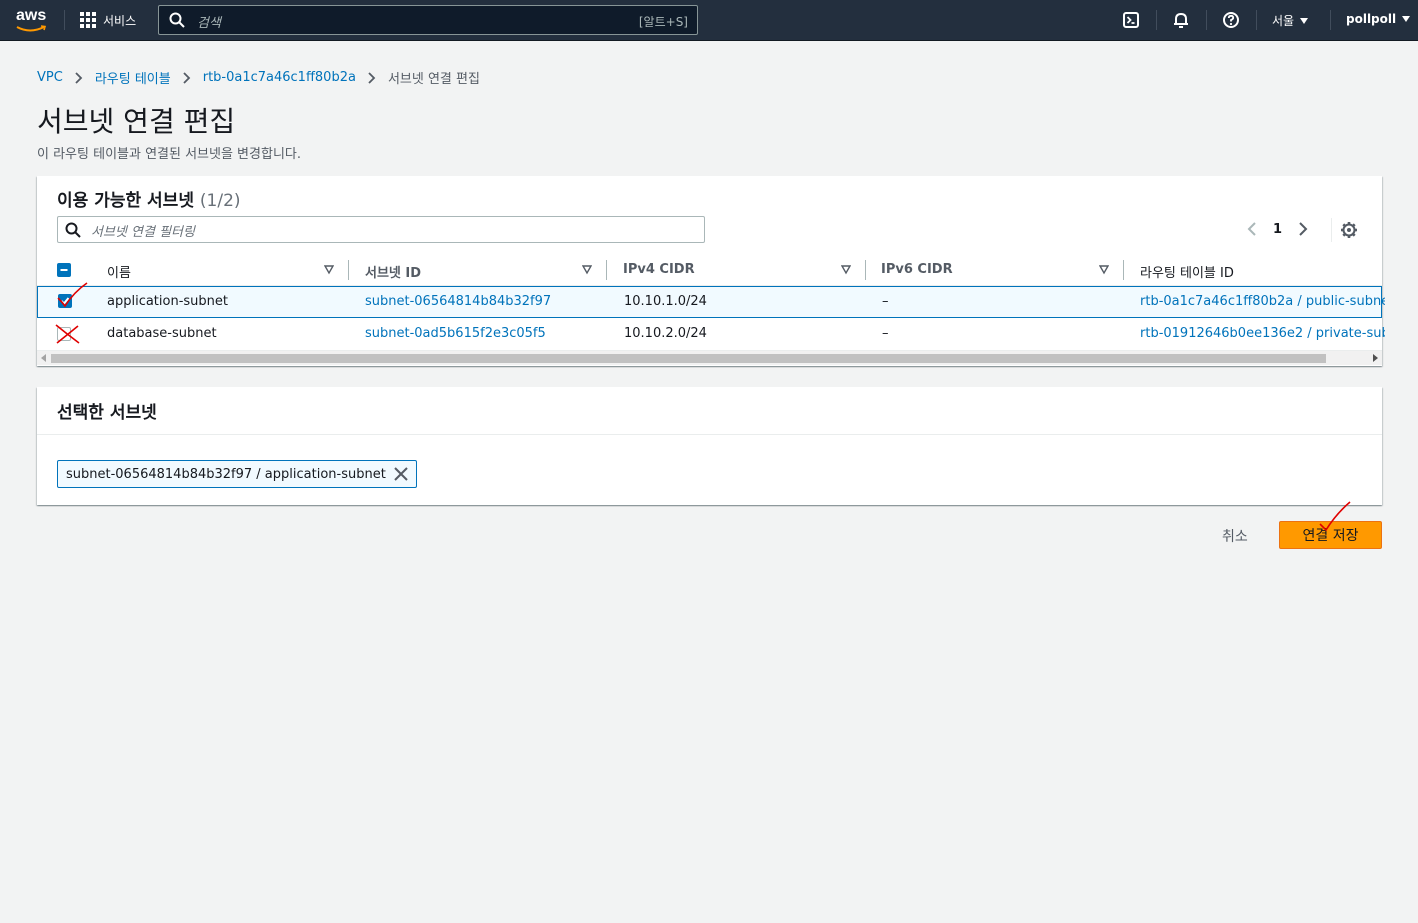 Image resolution: width=1418 pixels, height=923 pixels. What do you see at coordinates (119, 271) in the screenshot?
I see `column-header-name: 이름` at bounding box center [119, 271].